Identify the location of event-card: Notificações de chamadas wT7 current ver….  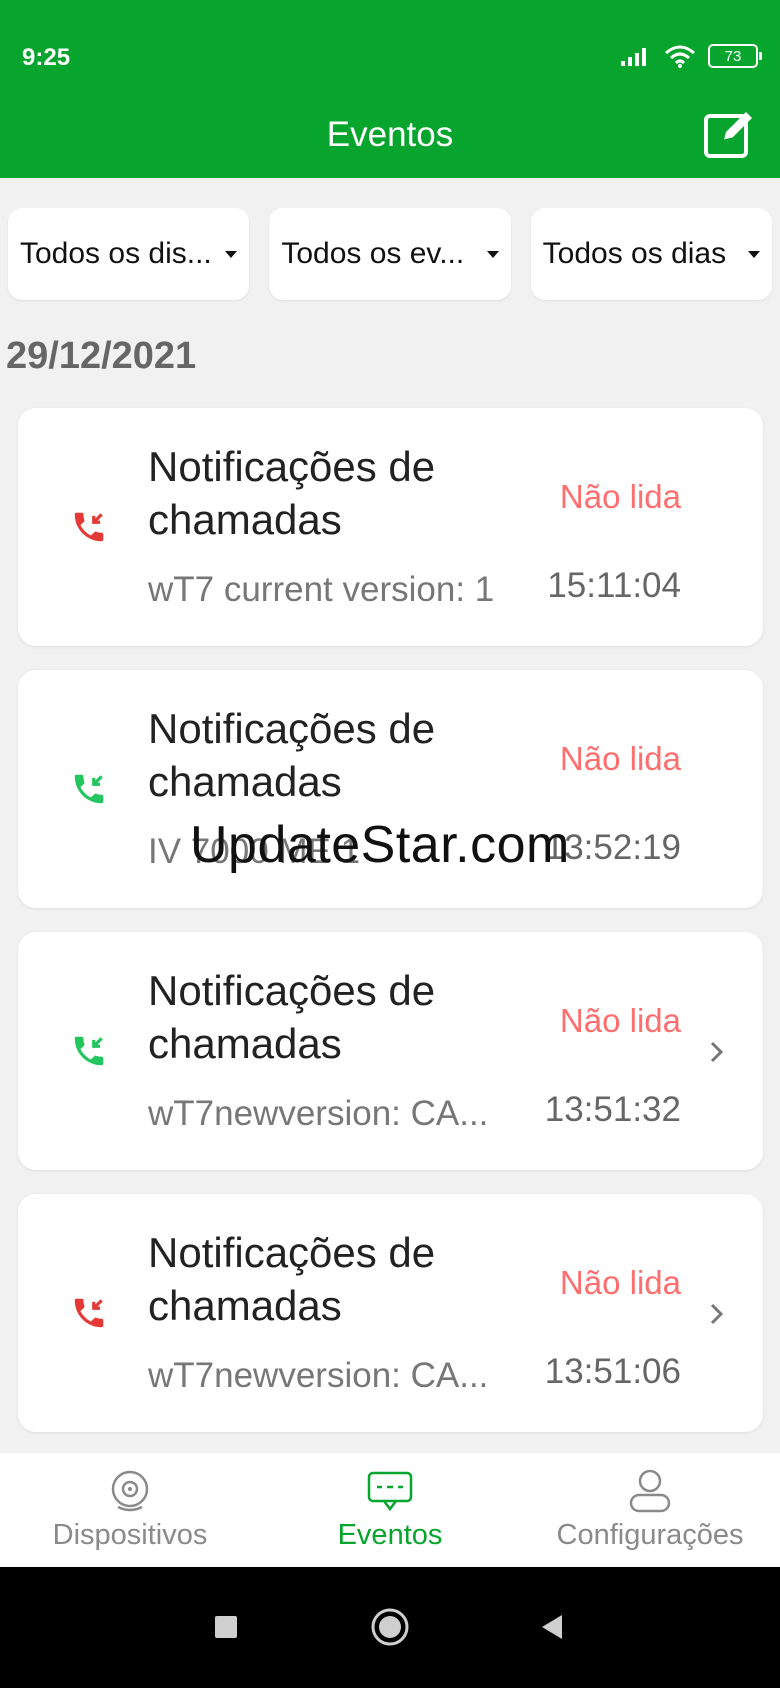
(390, 527).